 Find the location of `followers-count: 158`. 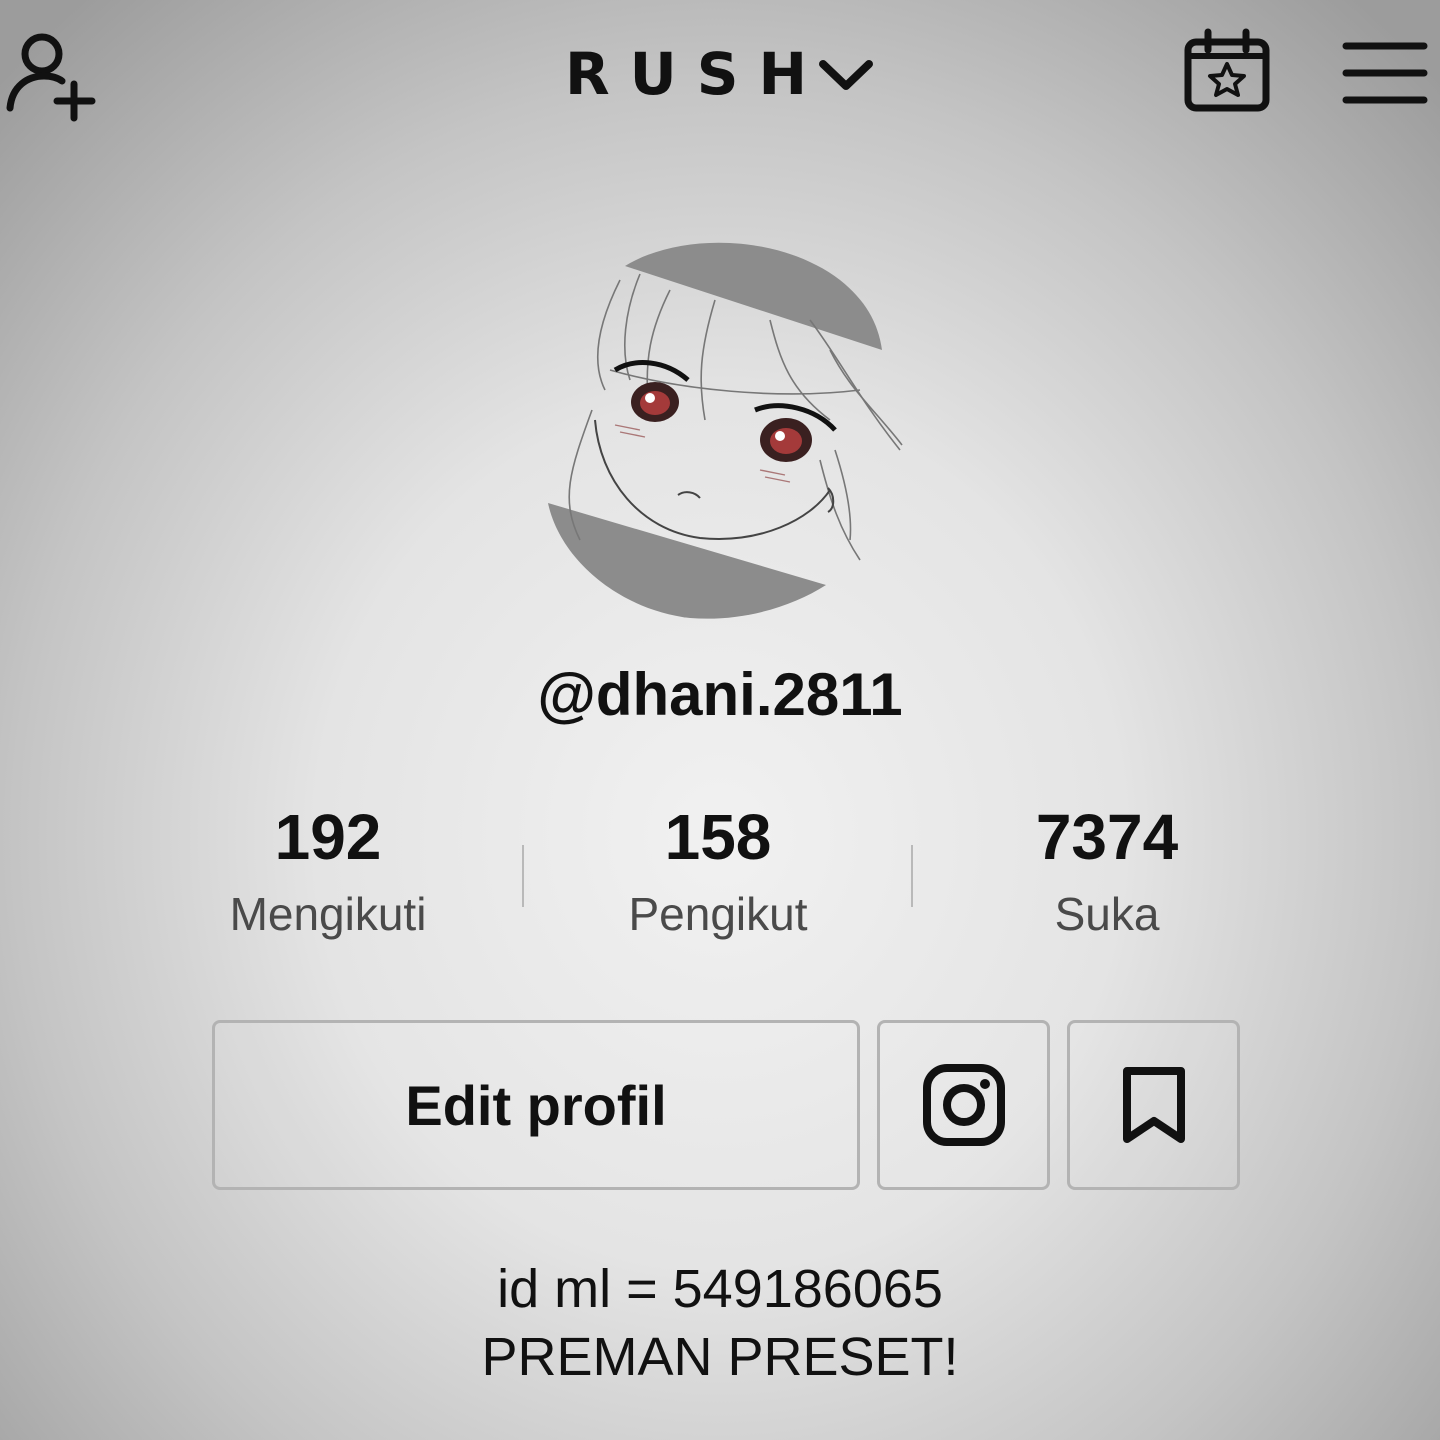

followers-count: 158 is located at coordinates (718, 837).